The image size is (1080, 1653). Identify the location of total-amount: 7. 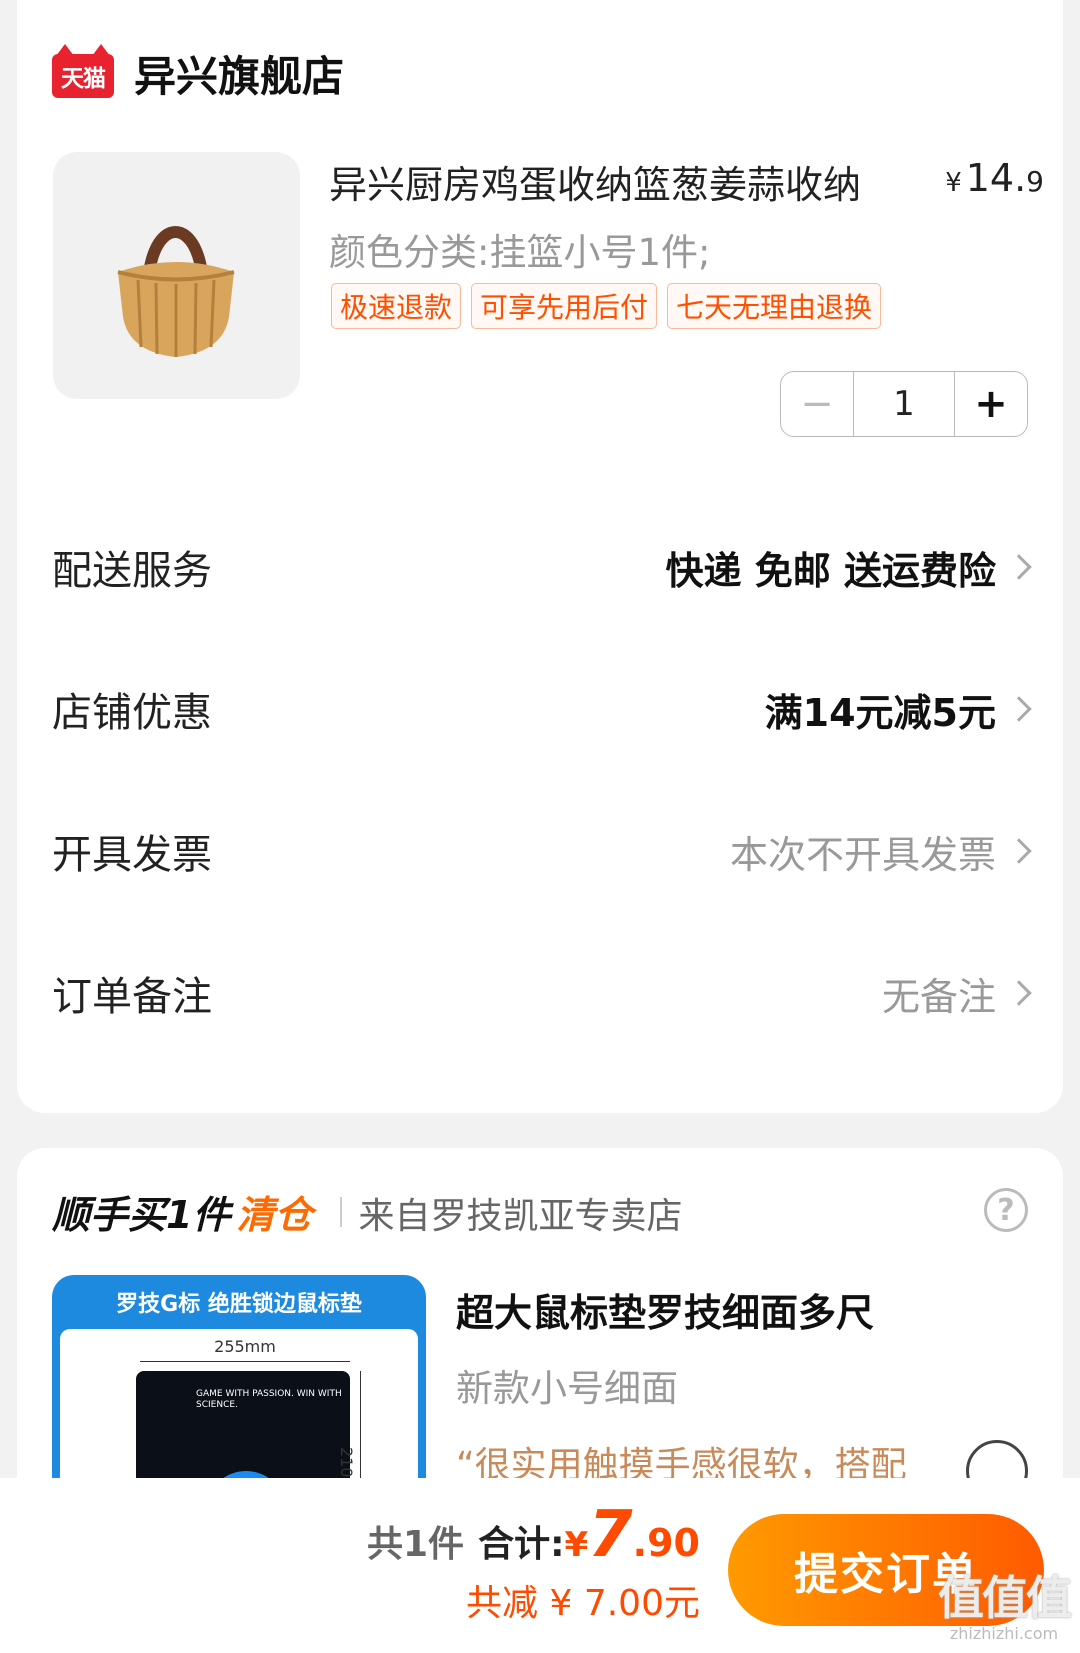
(610, 1535).